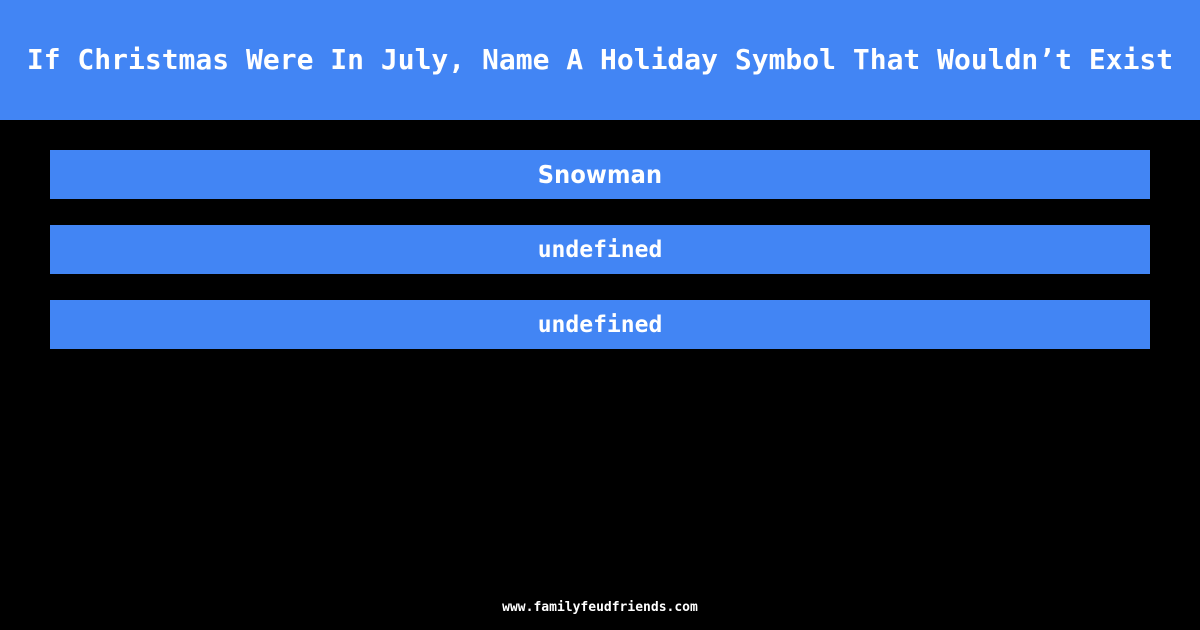 The width and height of the screenshot is (1200, 630). I want to click on answer-label-2: undefined, so click(600, 249).